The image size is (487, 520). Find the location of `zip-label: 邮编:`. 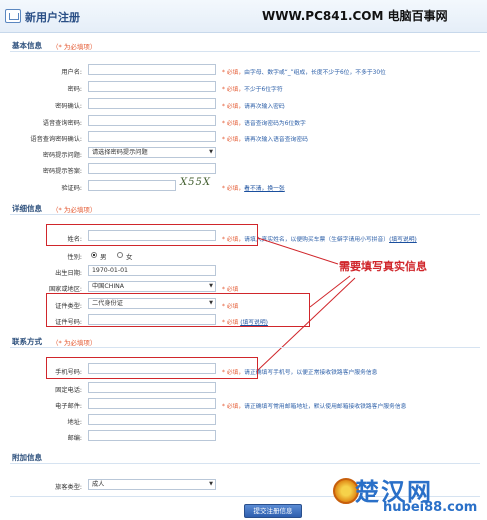

zip-label: 邮编: is located at coordinates (74, 438).